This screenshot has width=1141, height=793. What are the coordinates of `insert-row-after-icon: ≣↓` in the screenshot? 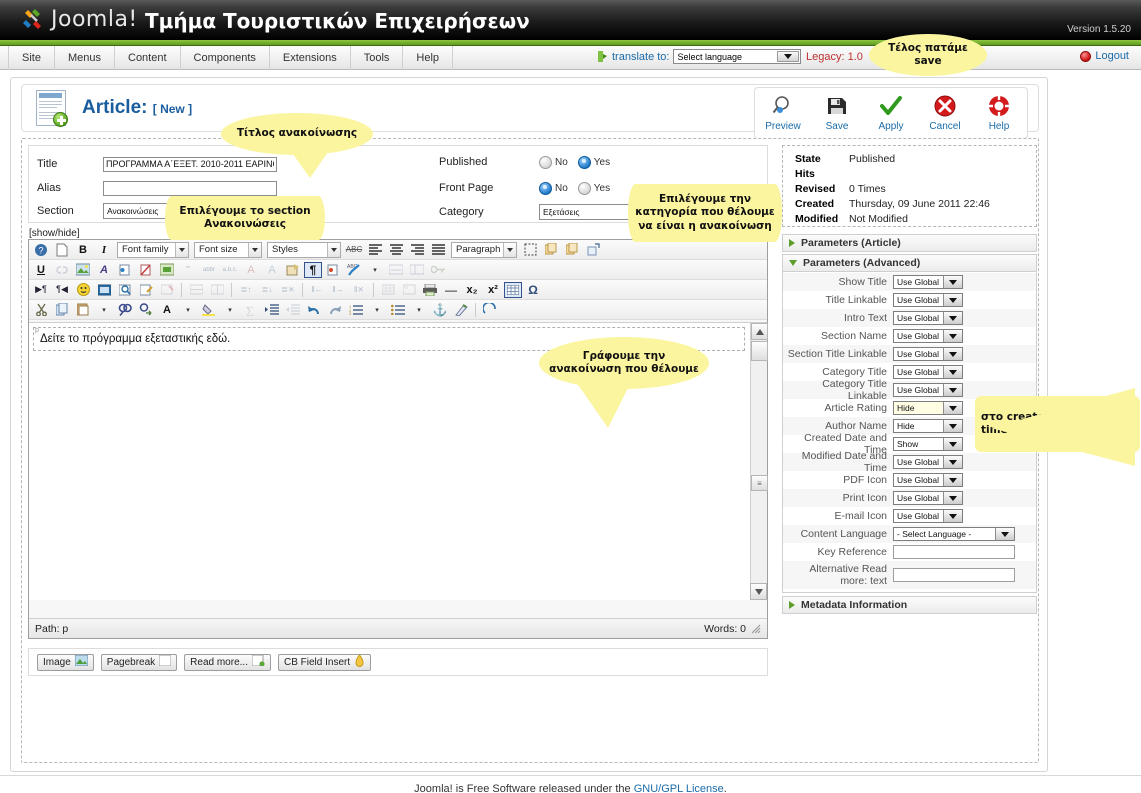 It's located at (267, 290).